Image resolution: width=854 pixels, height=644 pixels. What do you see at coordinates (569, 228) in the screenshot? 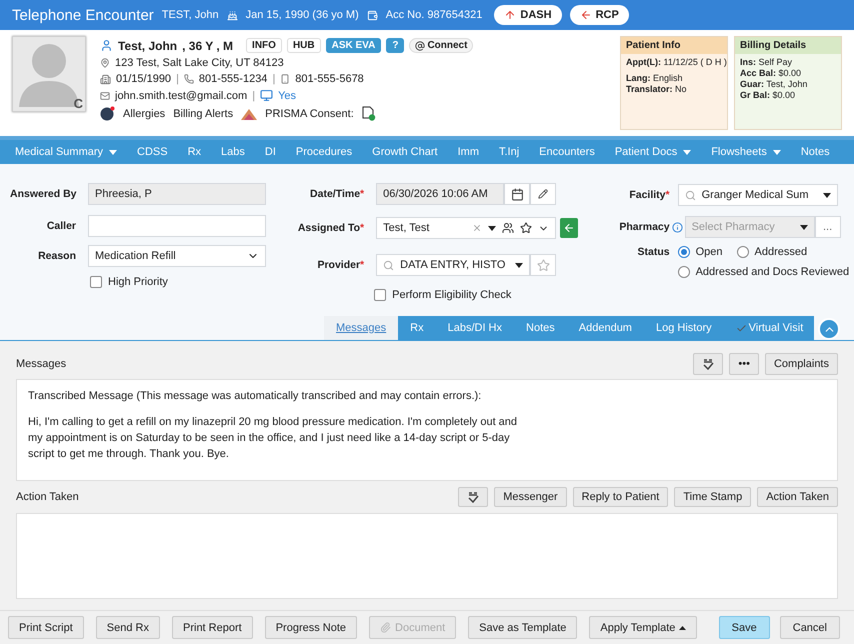
I see `assign-back-button` at bounding box center [569, 228].